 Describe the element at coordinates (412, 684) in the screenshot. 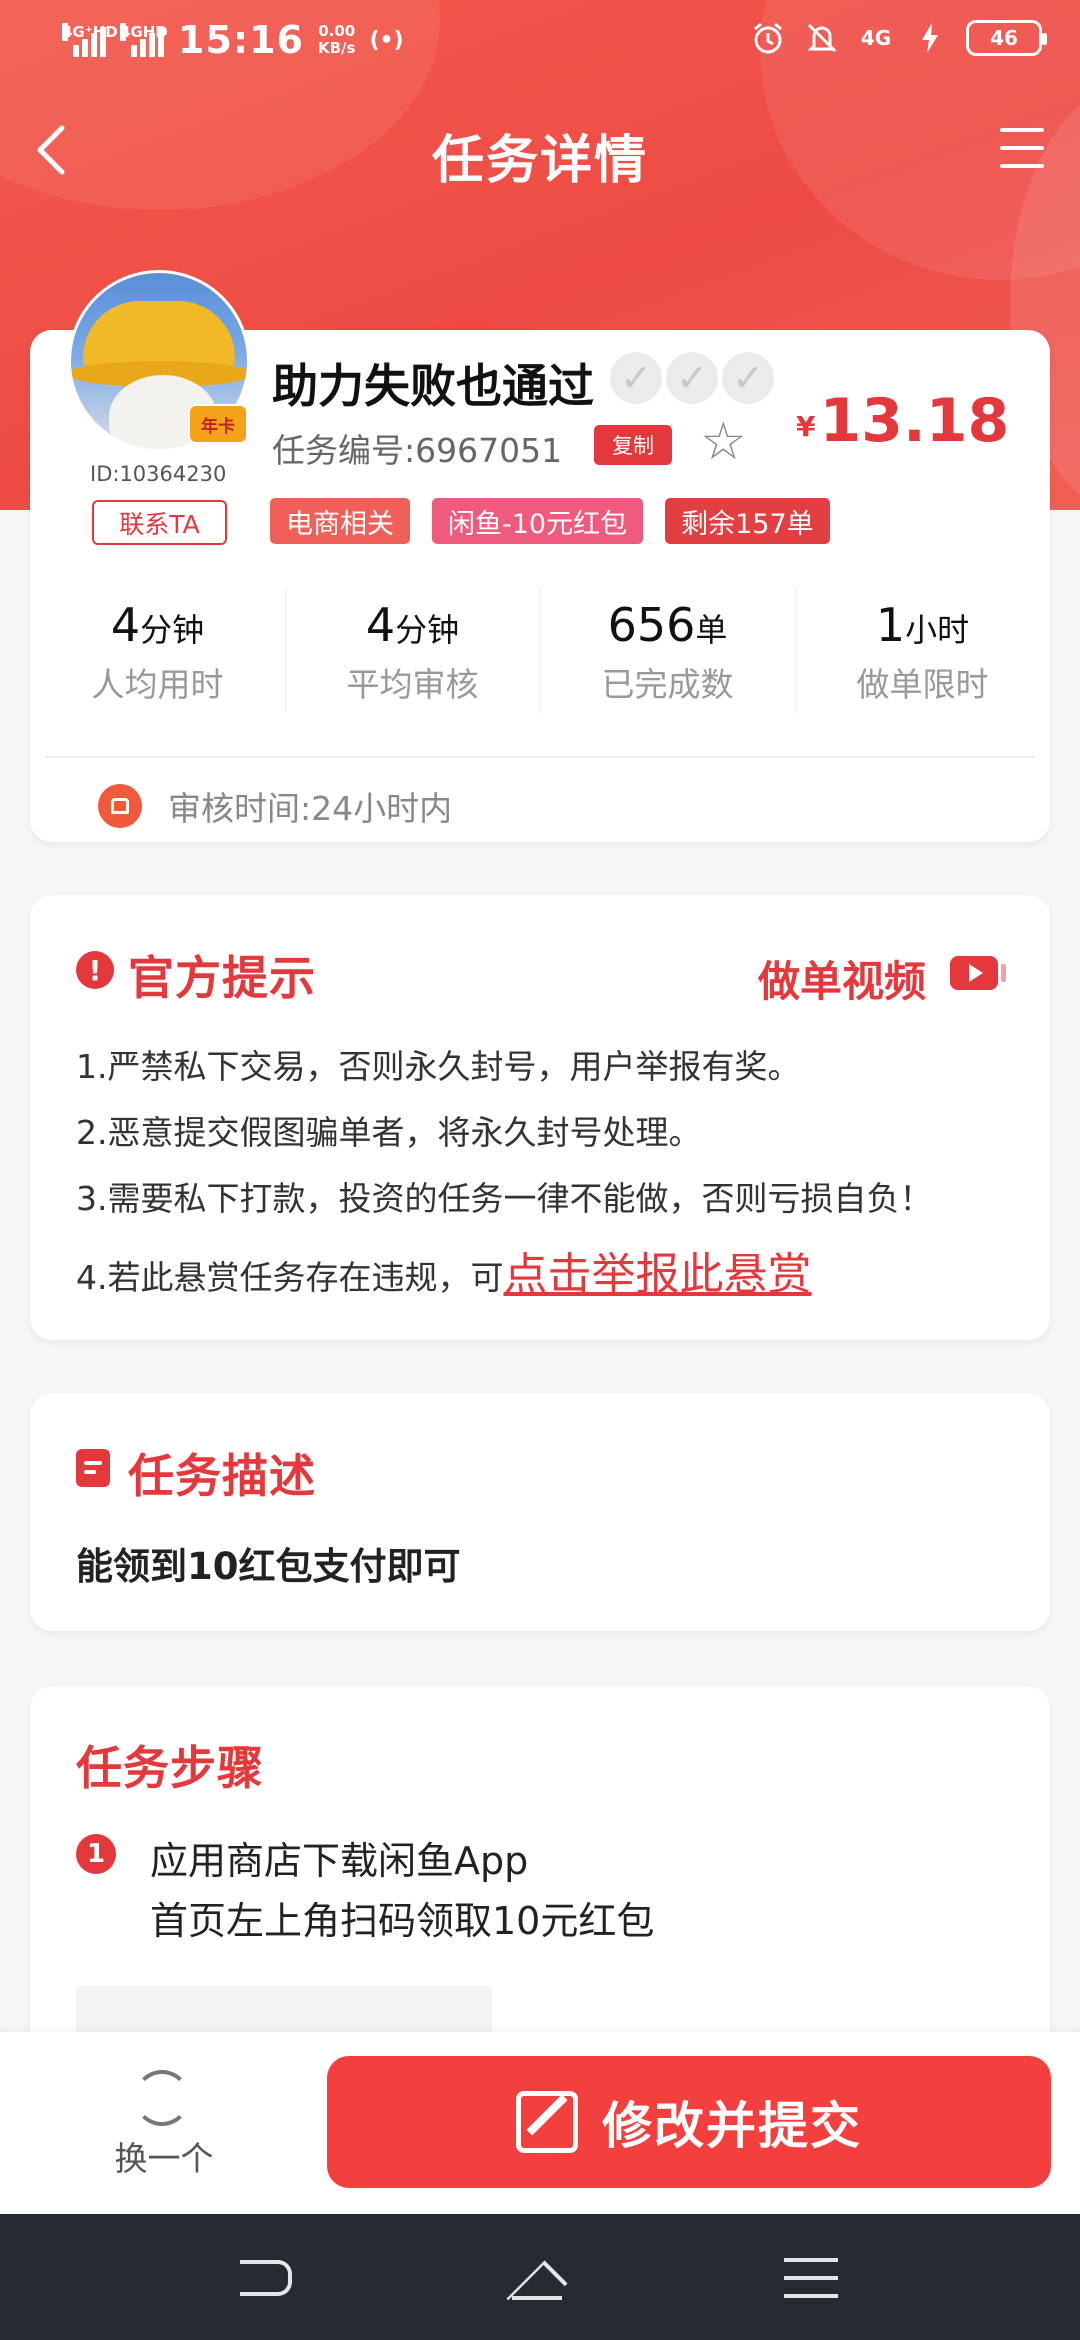

I see `stat-label: 平均审核` at that location.